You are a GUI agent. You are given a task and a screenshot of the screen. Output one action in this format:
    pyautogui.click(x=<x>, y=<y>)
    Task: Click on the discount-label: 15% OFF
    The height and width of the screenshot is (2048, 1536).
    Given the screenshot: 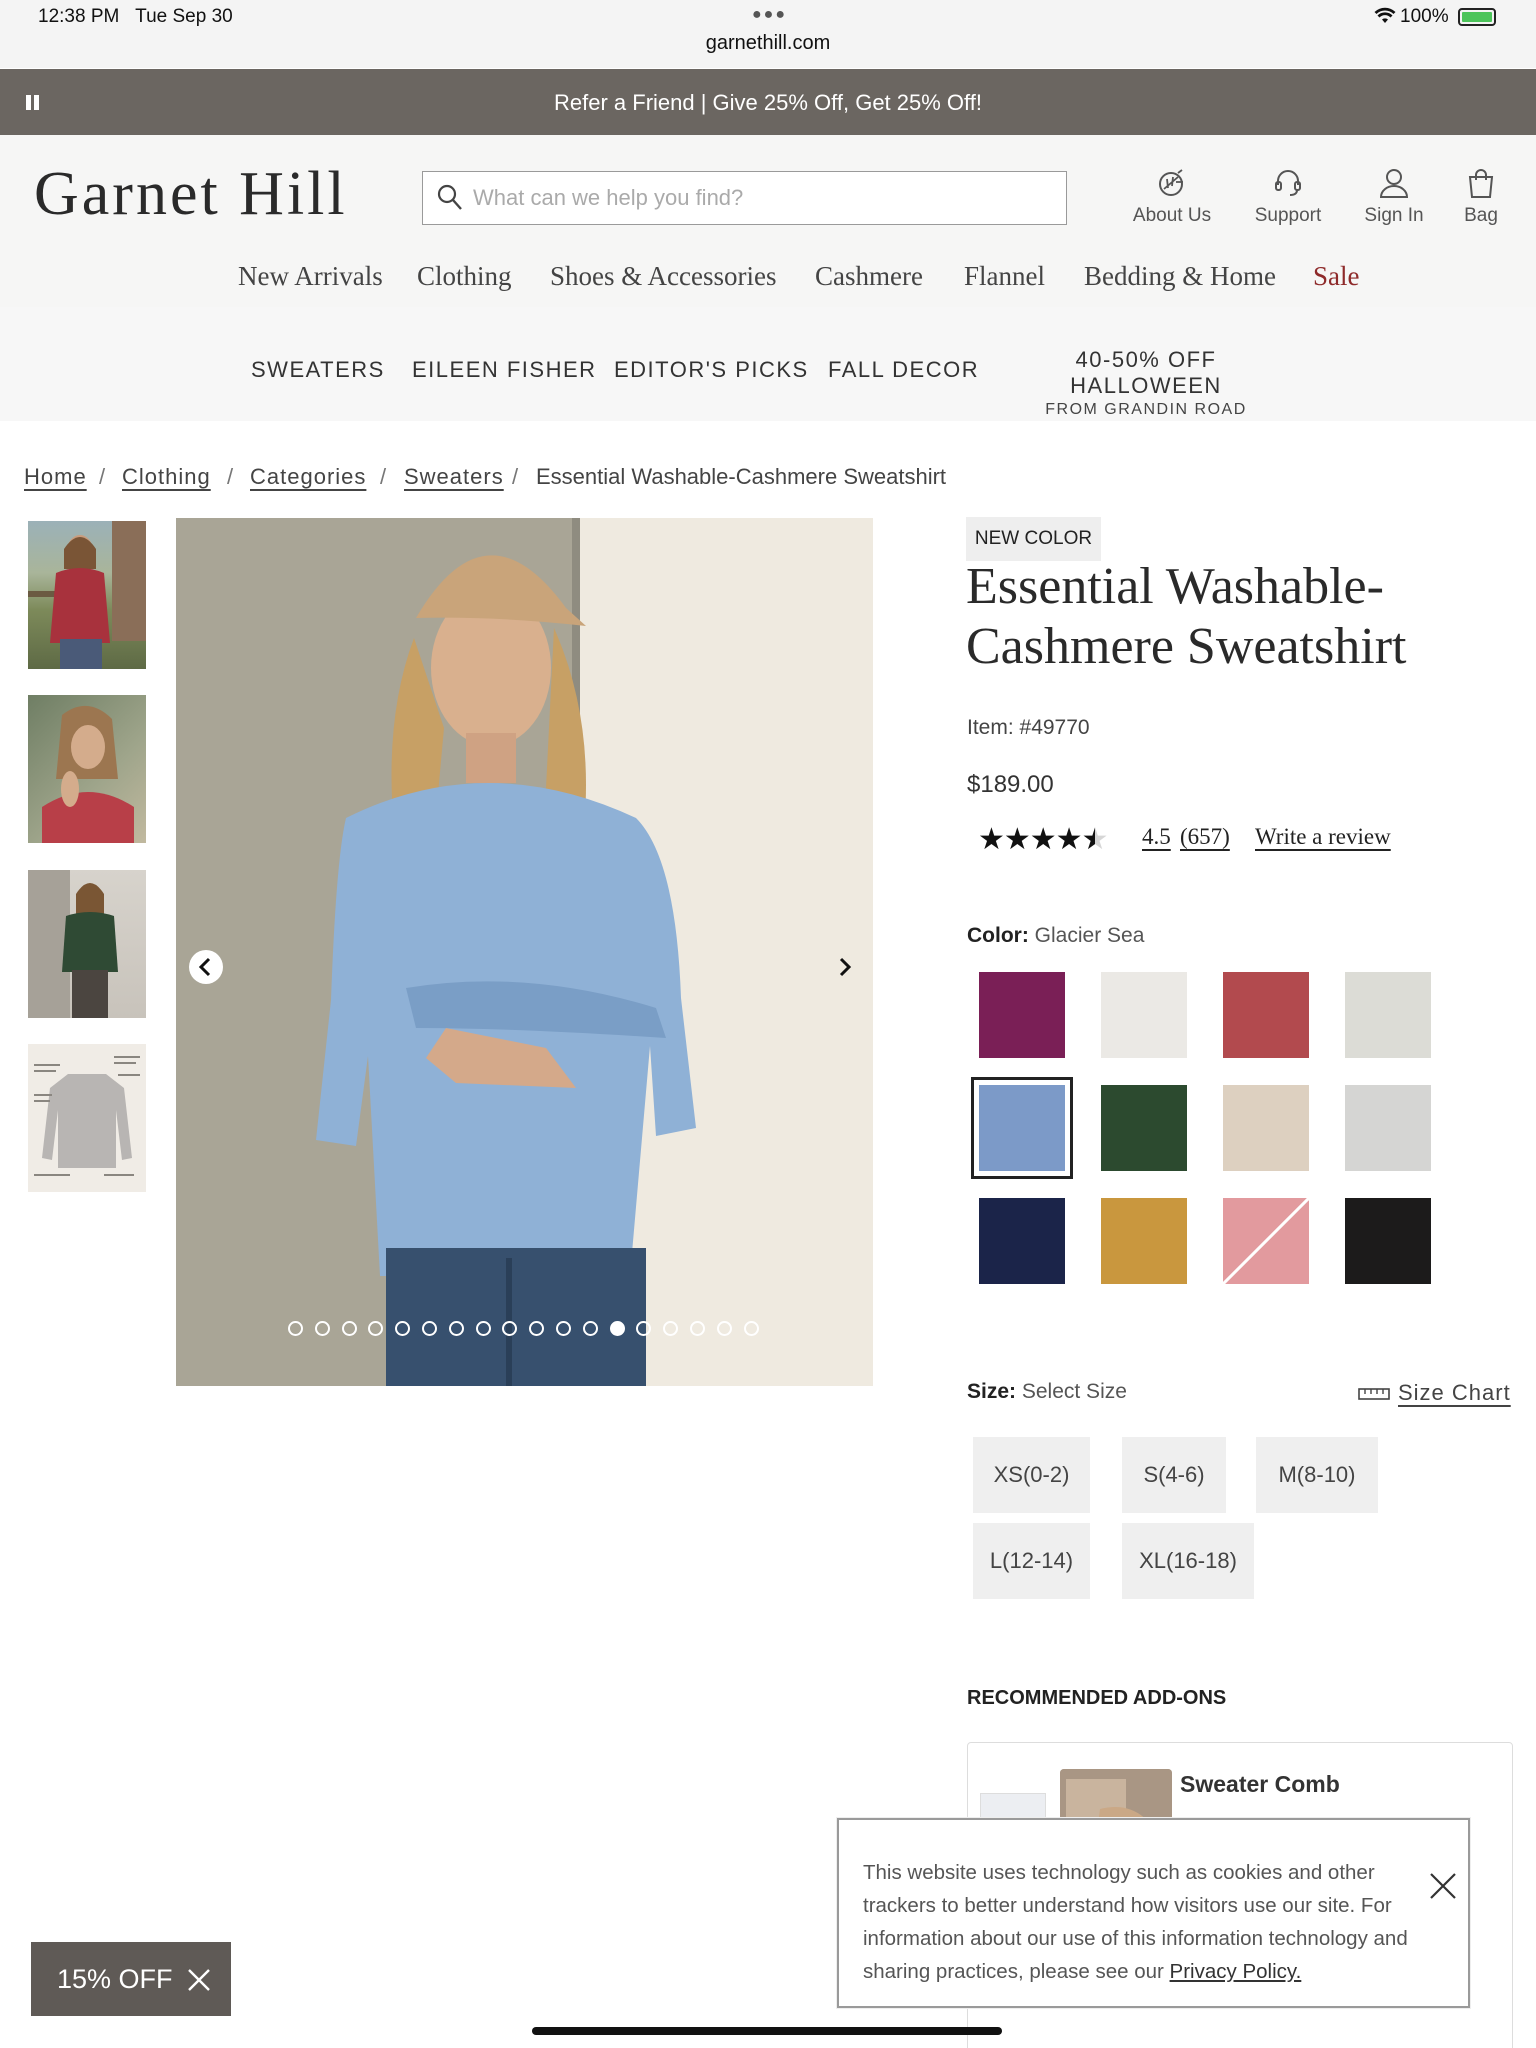 What is the action you would take?
    pyautogui.click(x=115, y=1979)
    